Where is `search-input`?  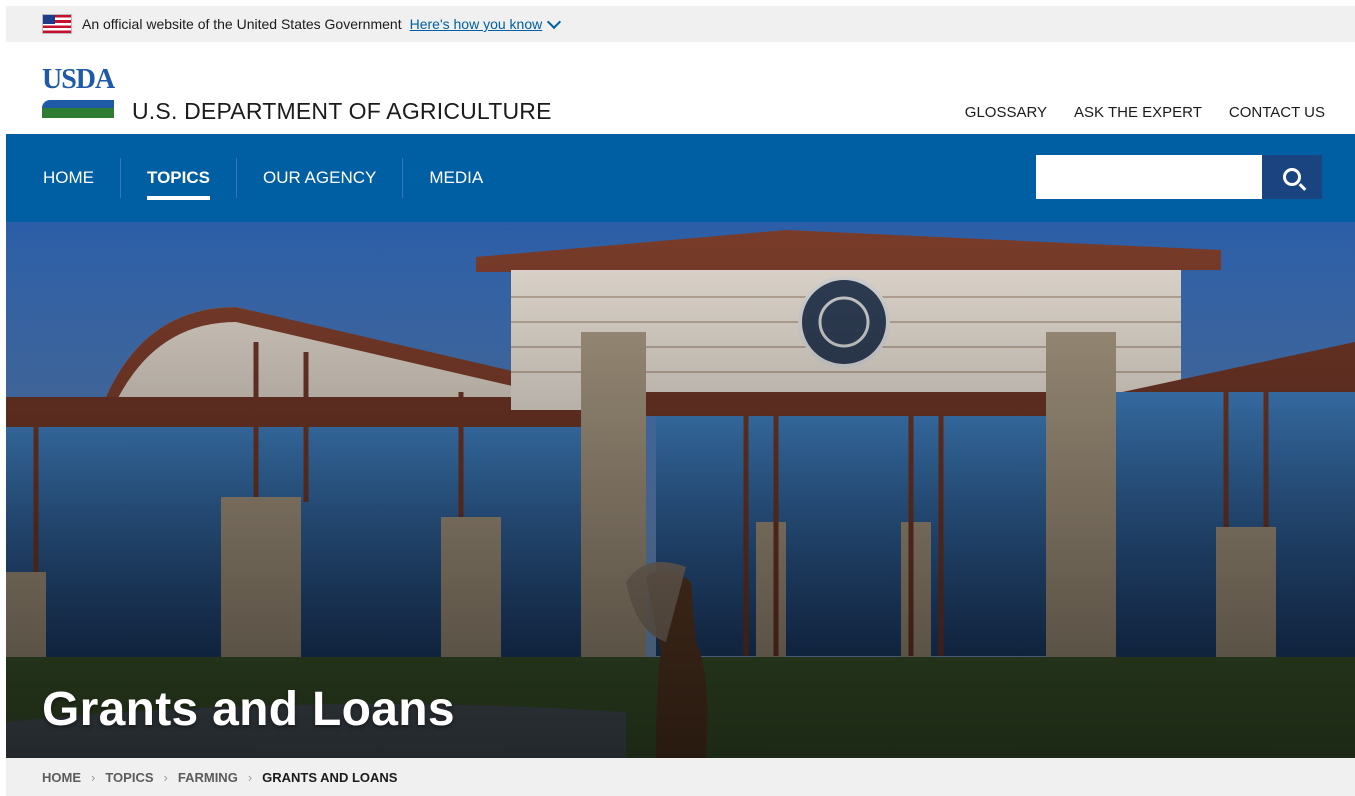
search-input is located at coordinates (1149, 177).